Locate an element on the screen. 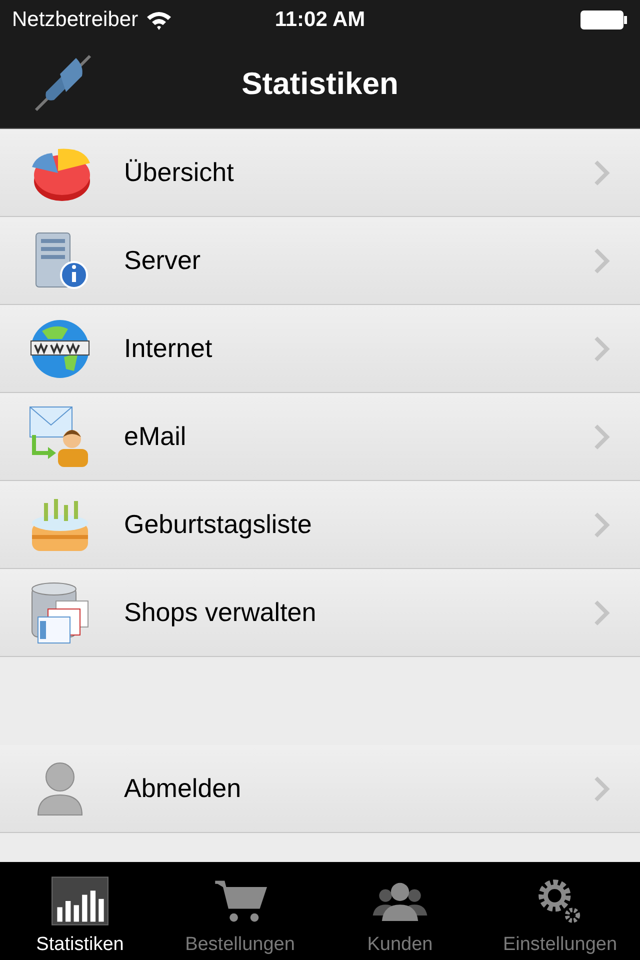  tab-bar-item: Statistiken is located at coordinates (80, 911).